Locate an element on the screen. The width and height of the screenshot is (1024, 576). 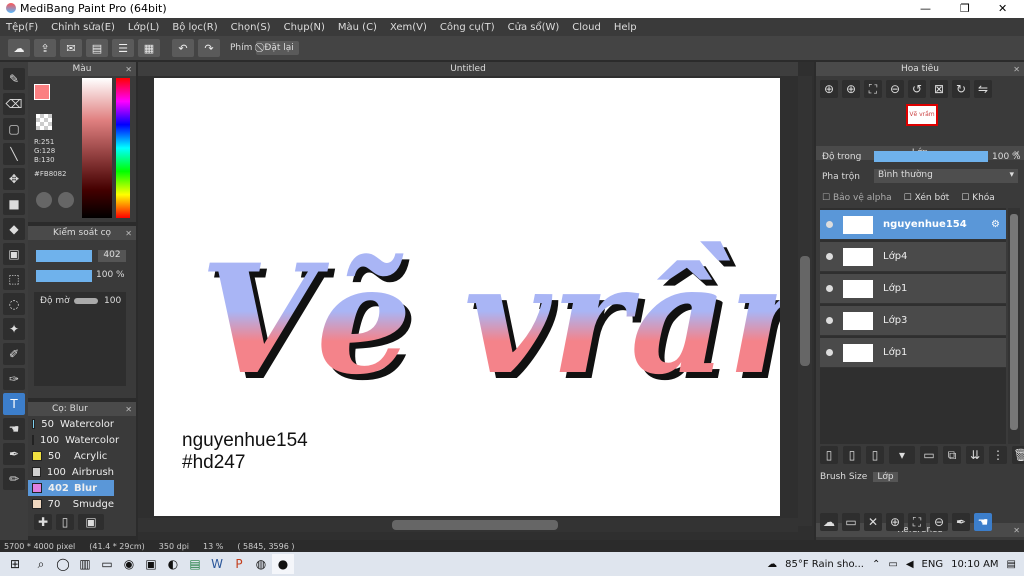
fit-icon: ⛶ is located at coordinates (917, 522).